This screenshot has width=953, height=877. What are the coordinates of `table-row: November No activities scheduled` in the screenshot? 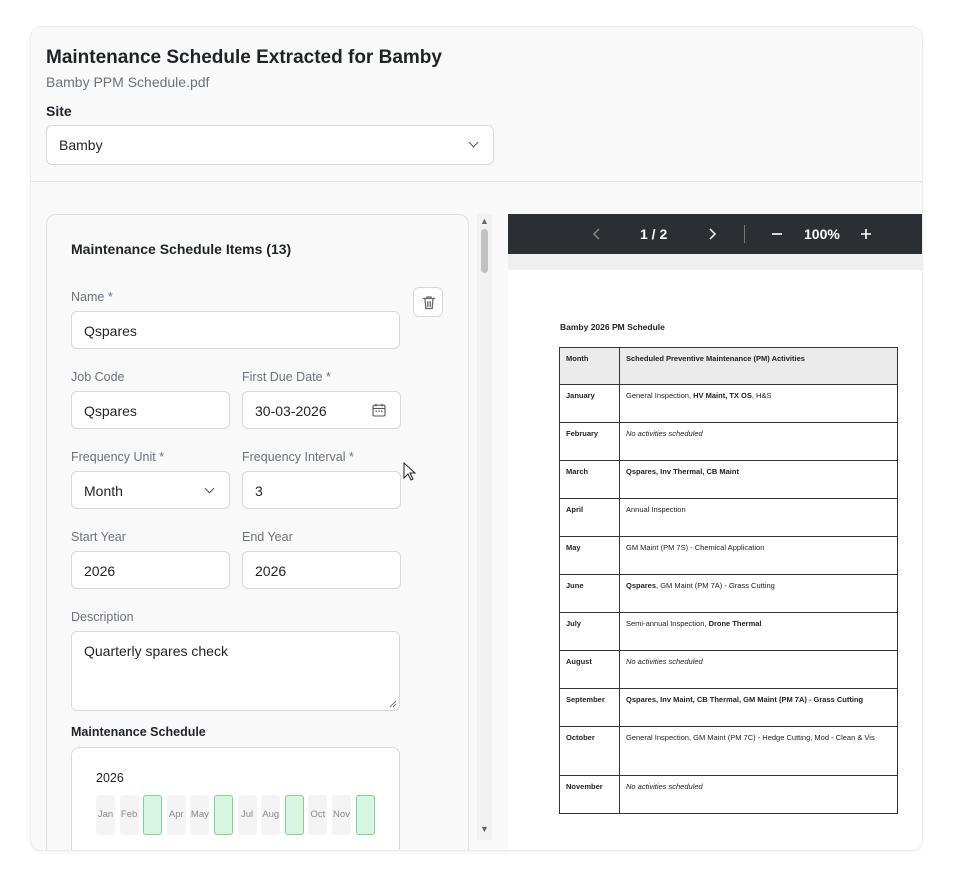 It's located at (728, 794).